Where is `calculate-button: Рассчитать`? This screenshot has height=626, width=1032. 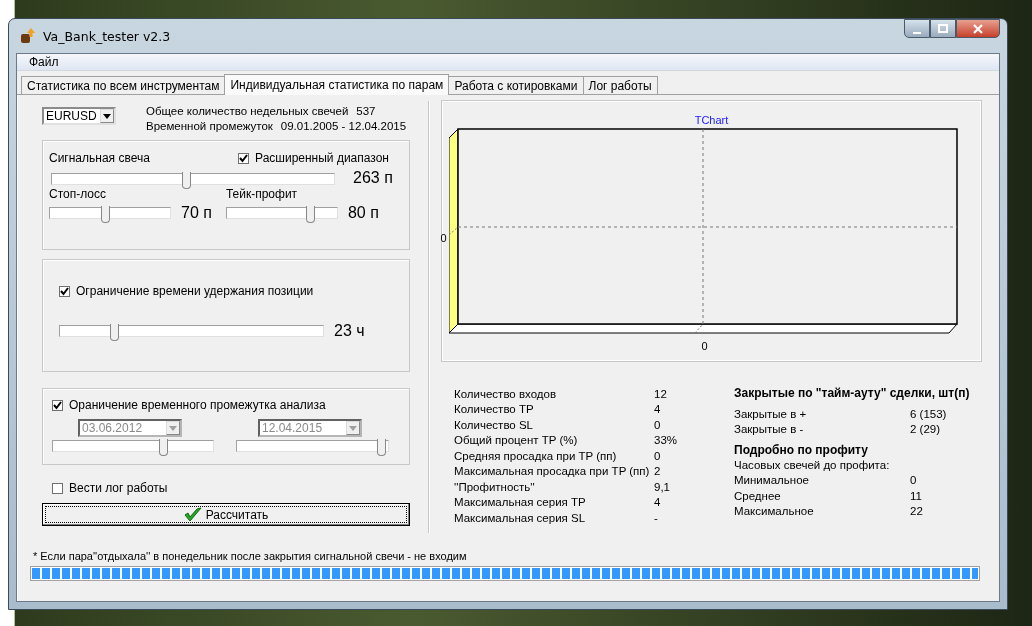
calculate-button: Рассчитать is located at coordinates (226, 514).